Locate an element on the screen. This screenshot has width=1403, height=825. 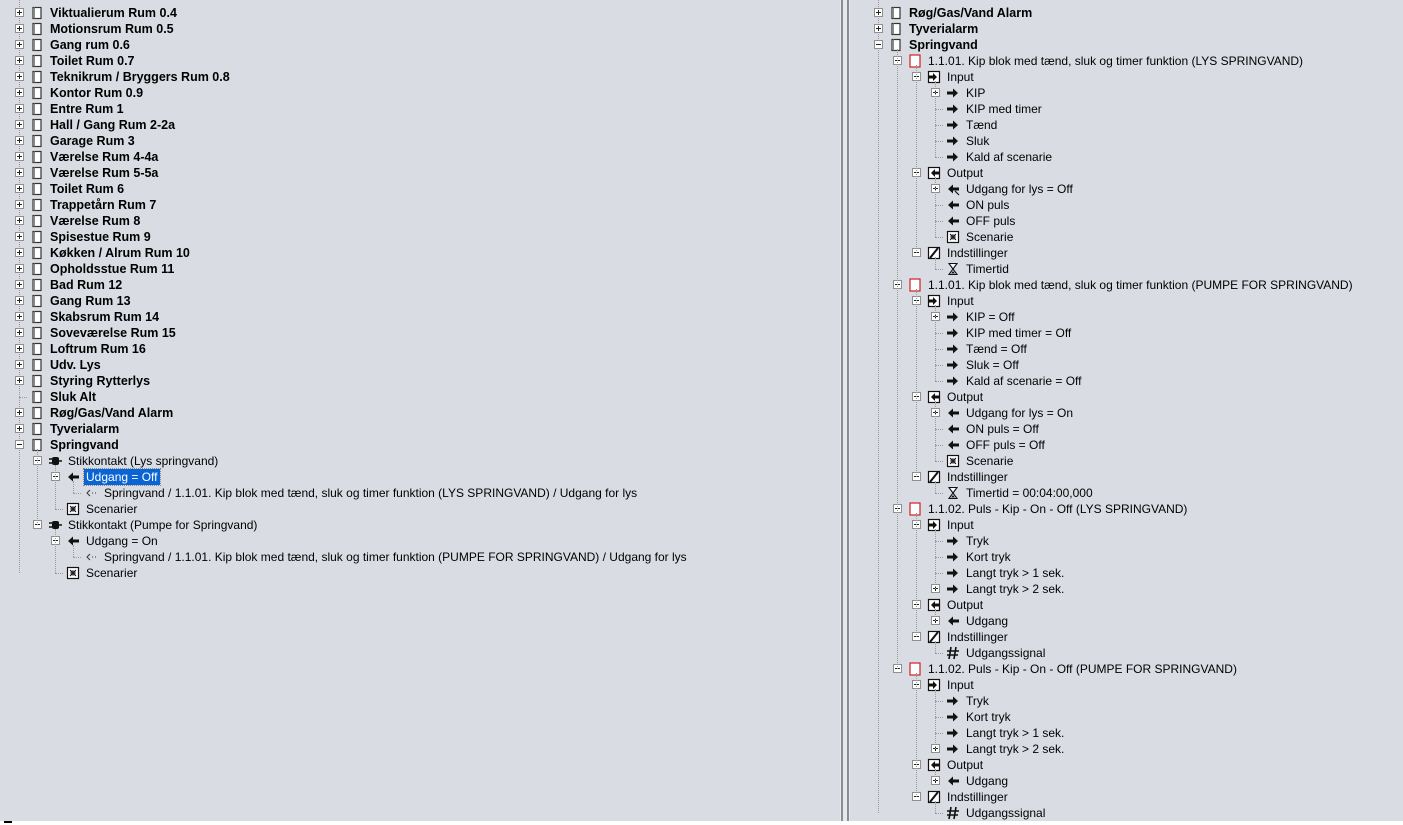
tree-node: OFF puls is located at coordinates (1126, 221).